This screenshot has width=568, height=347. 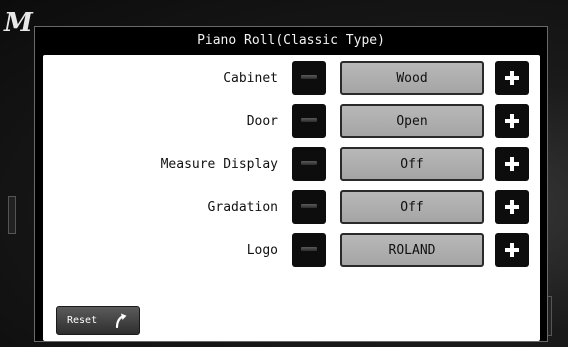 What do you see at coordinates (12, 215) in the screenshot?
I see `background-edge-left` at bounding box center [12, 215].